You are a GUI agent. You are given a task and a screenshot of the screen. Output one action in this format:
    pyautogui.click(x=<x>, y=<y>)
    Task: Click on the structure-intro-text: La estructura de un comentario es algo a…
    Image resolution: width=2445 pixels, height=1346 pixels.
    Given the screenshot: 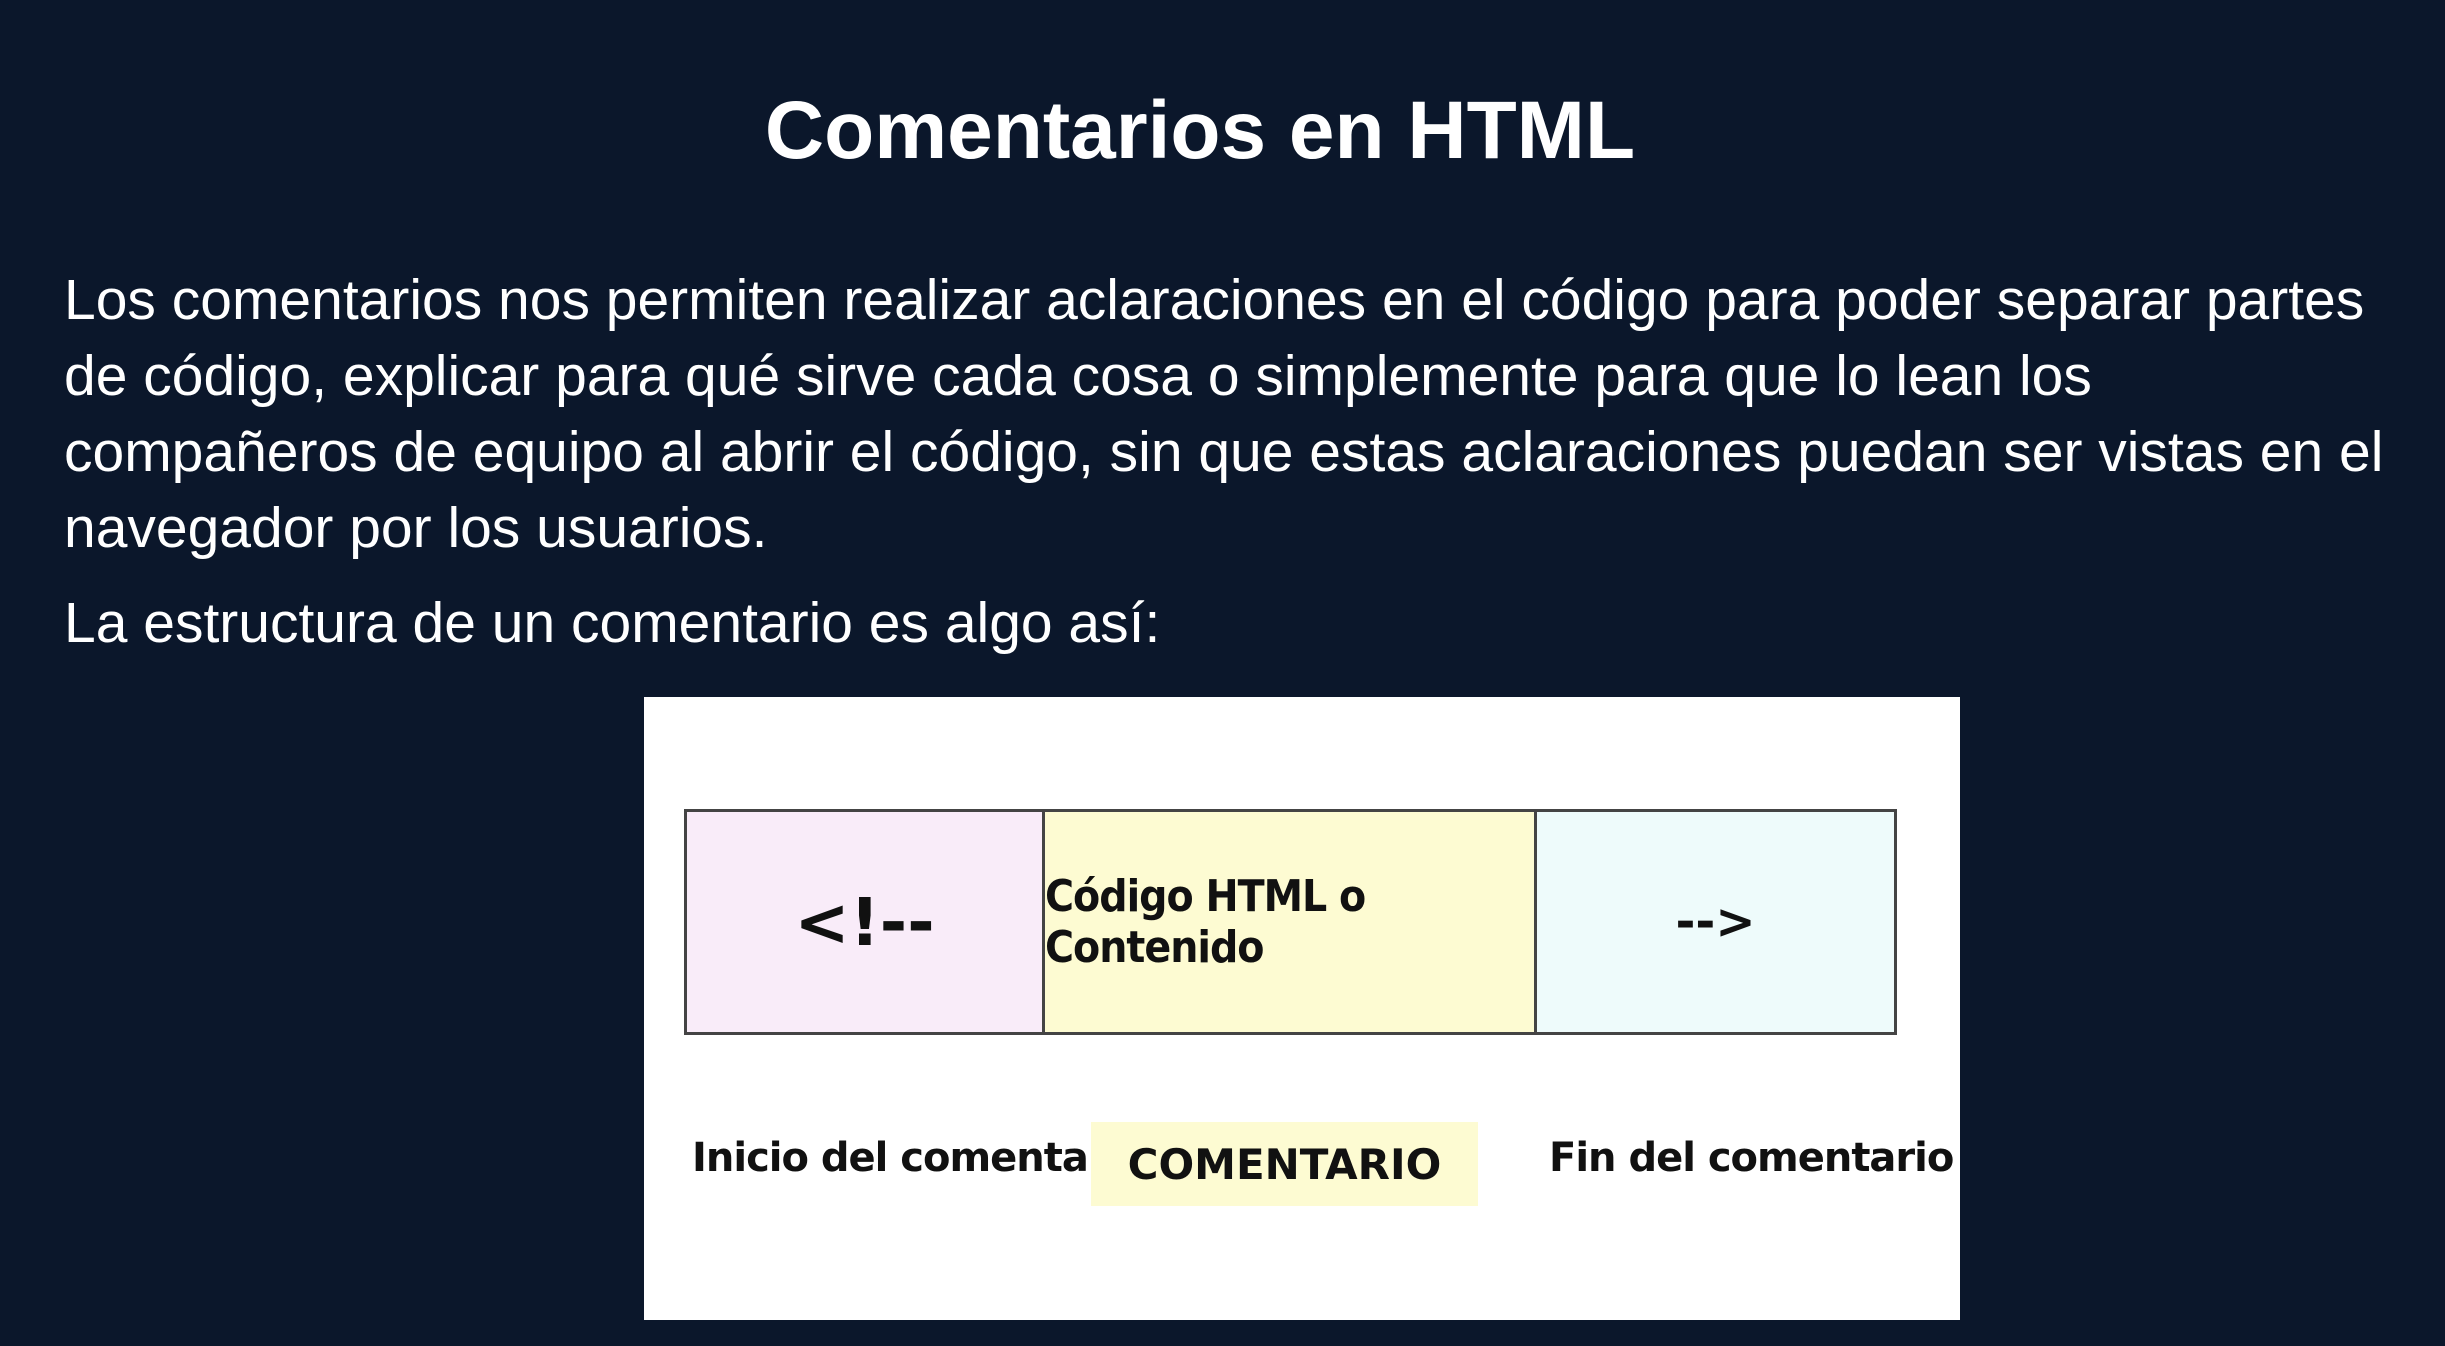 What is the action you would take?
    pyautogui.click(x=612, y=623)
    